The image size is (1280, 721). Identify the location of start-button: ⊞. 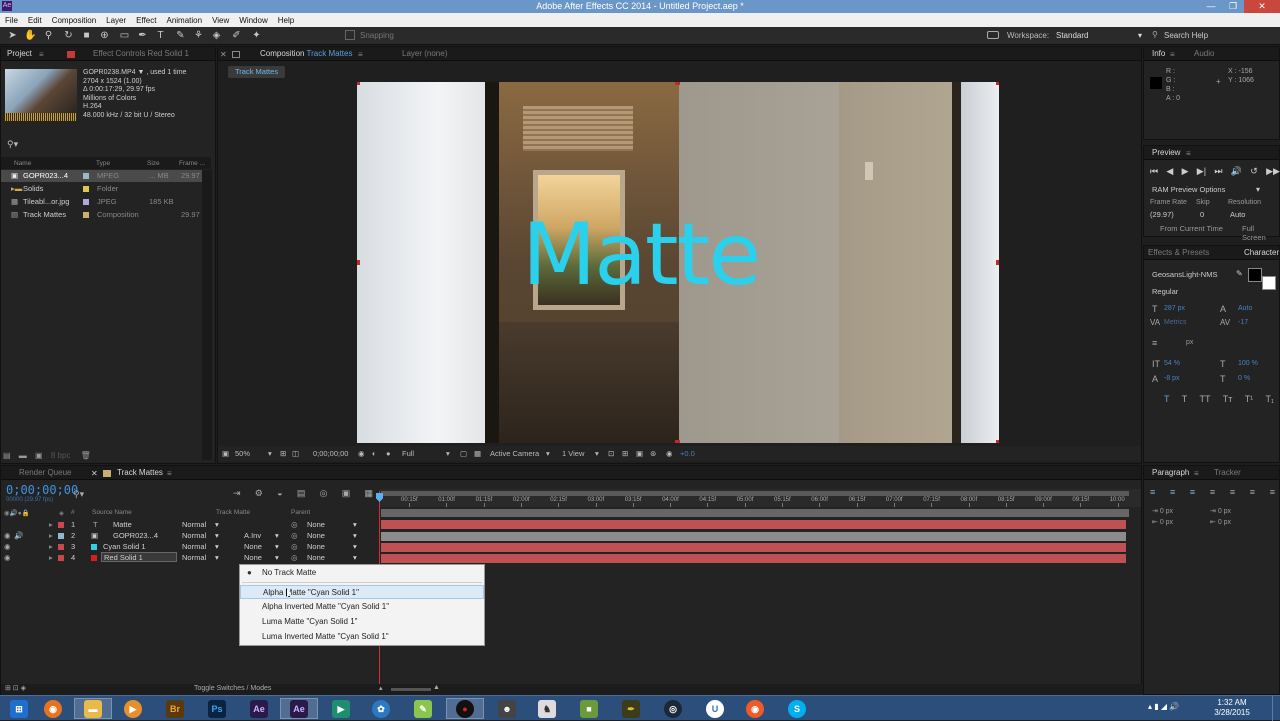
(19, 708).